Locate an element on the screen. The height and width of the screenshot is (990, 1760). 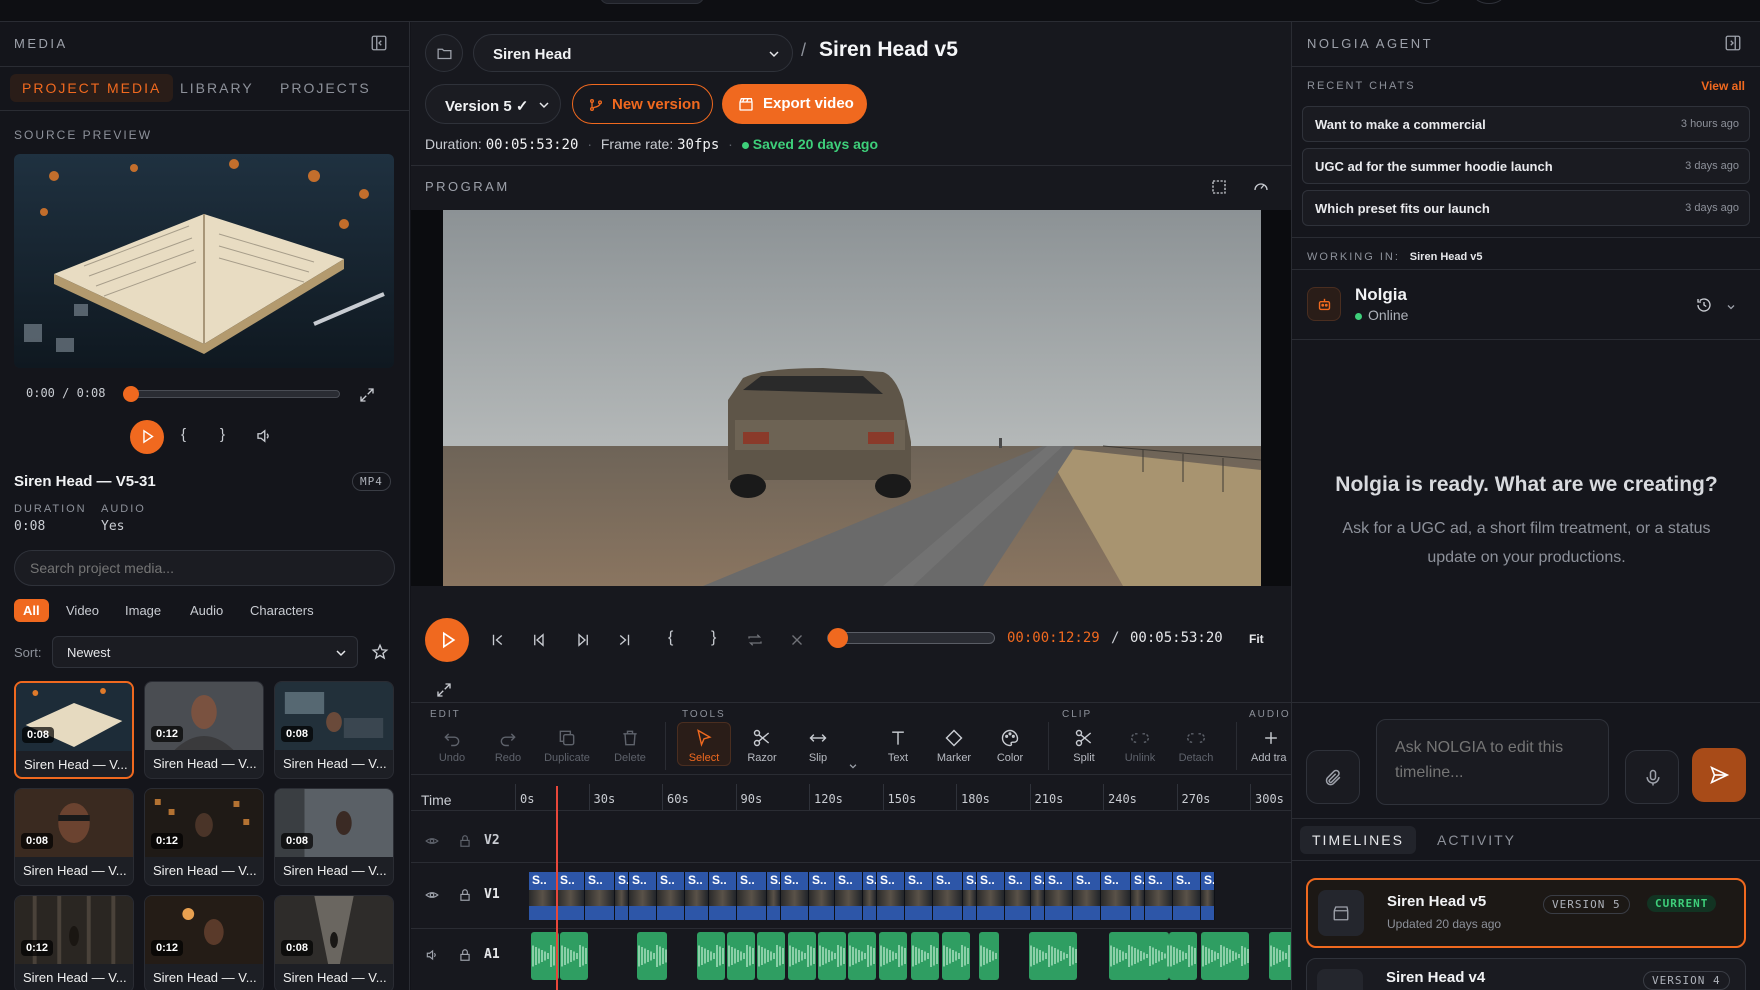
search-input is located at coordinates (204, 568).